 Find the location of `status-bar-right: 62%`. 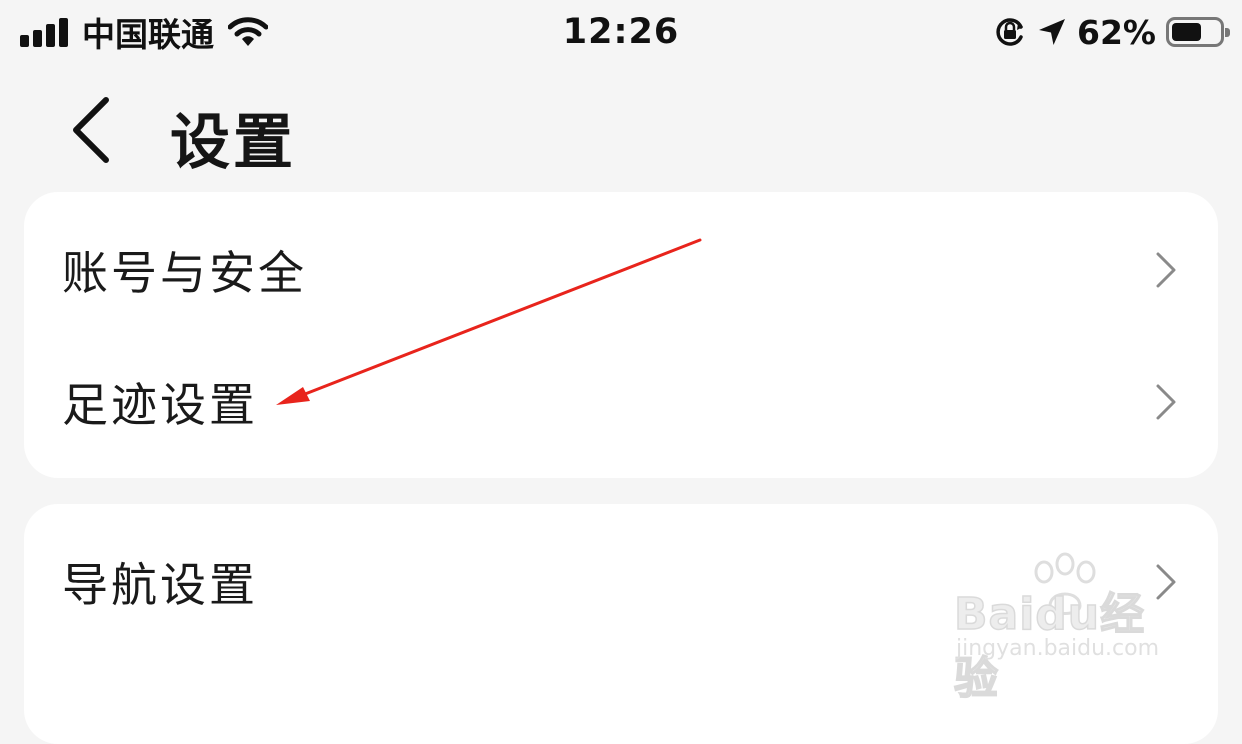

status-bar-right: 62% is located at coordinates (1111, 32).